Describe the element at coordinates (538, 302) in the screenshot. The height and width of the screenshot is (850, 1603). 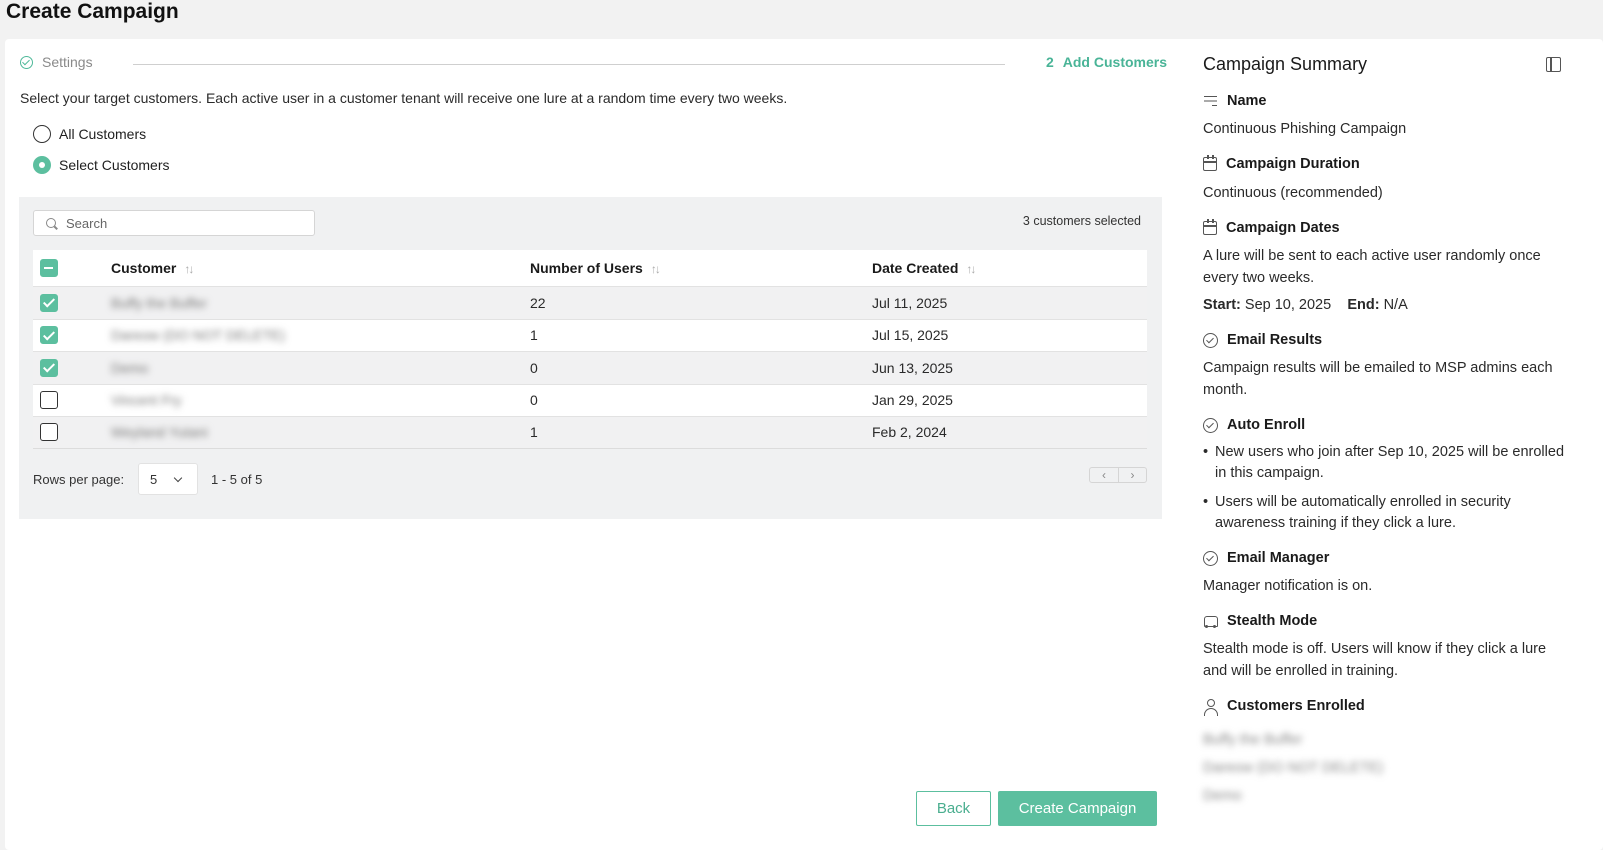
I see `user-count: 22` at that location.